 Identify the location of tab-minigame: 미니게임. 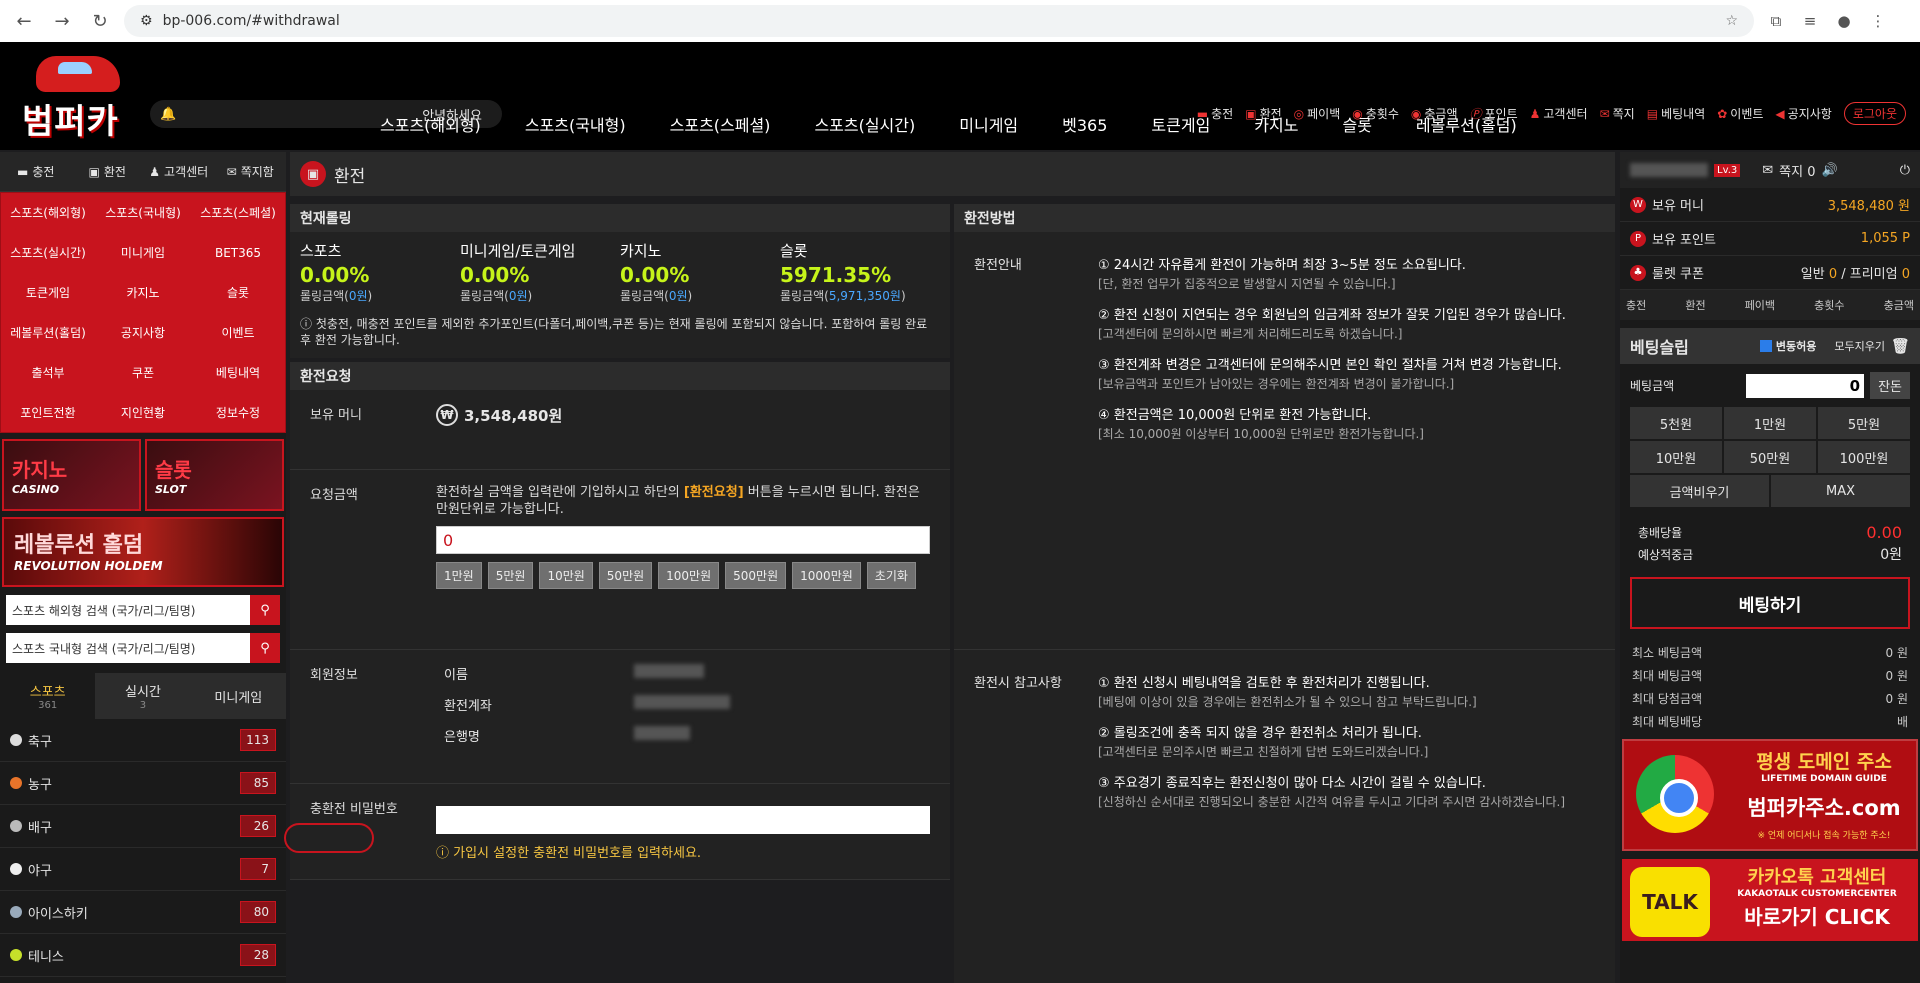
(238, 696).